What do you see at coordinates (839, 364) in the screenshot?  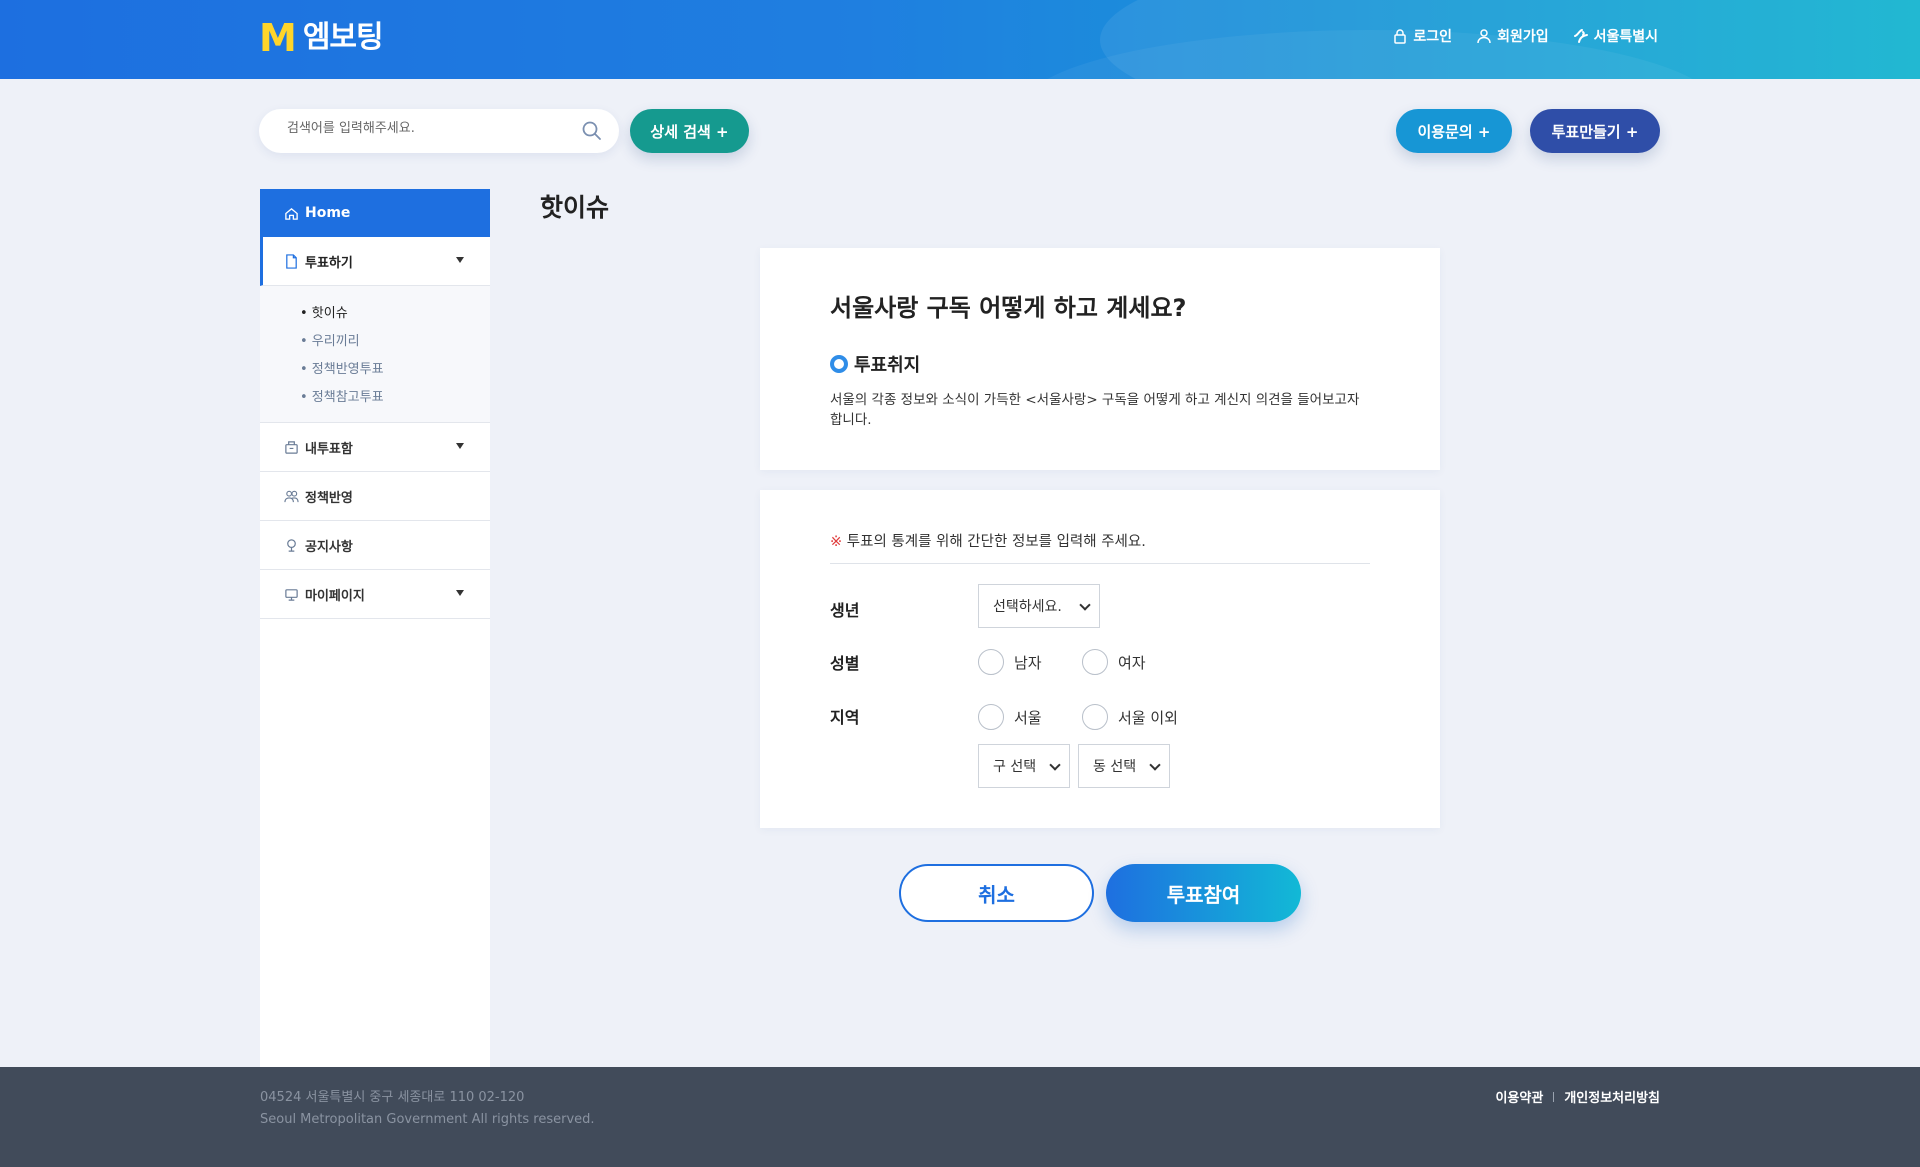 I see `bullet-ring-icon` at bounding box center [839, 364].